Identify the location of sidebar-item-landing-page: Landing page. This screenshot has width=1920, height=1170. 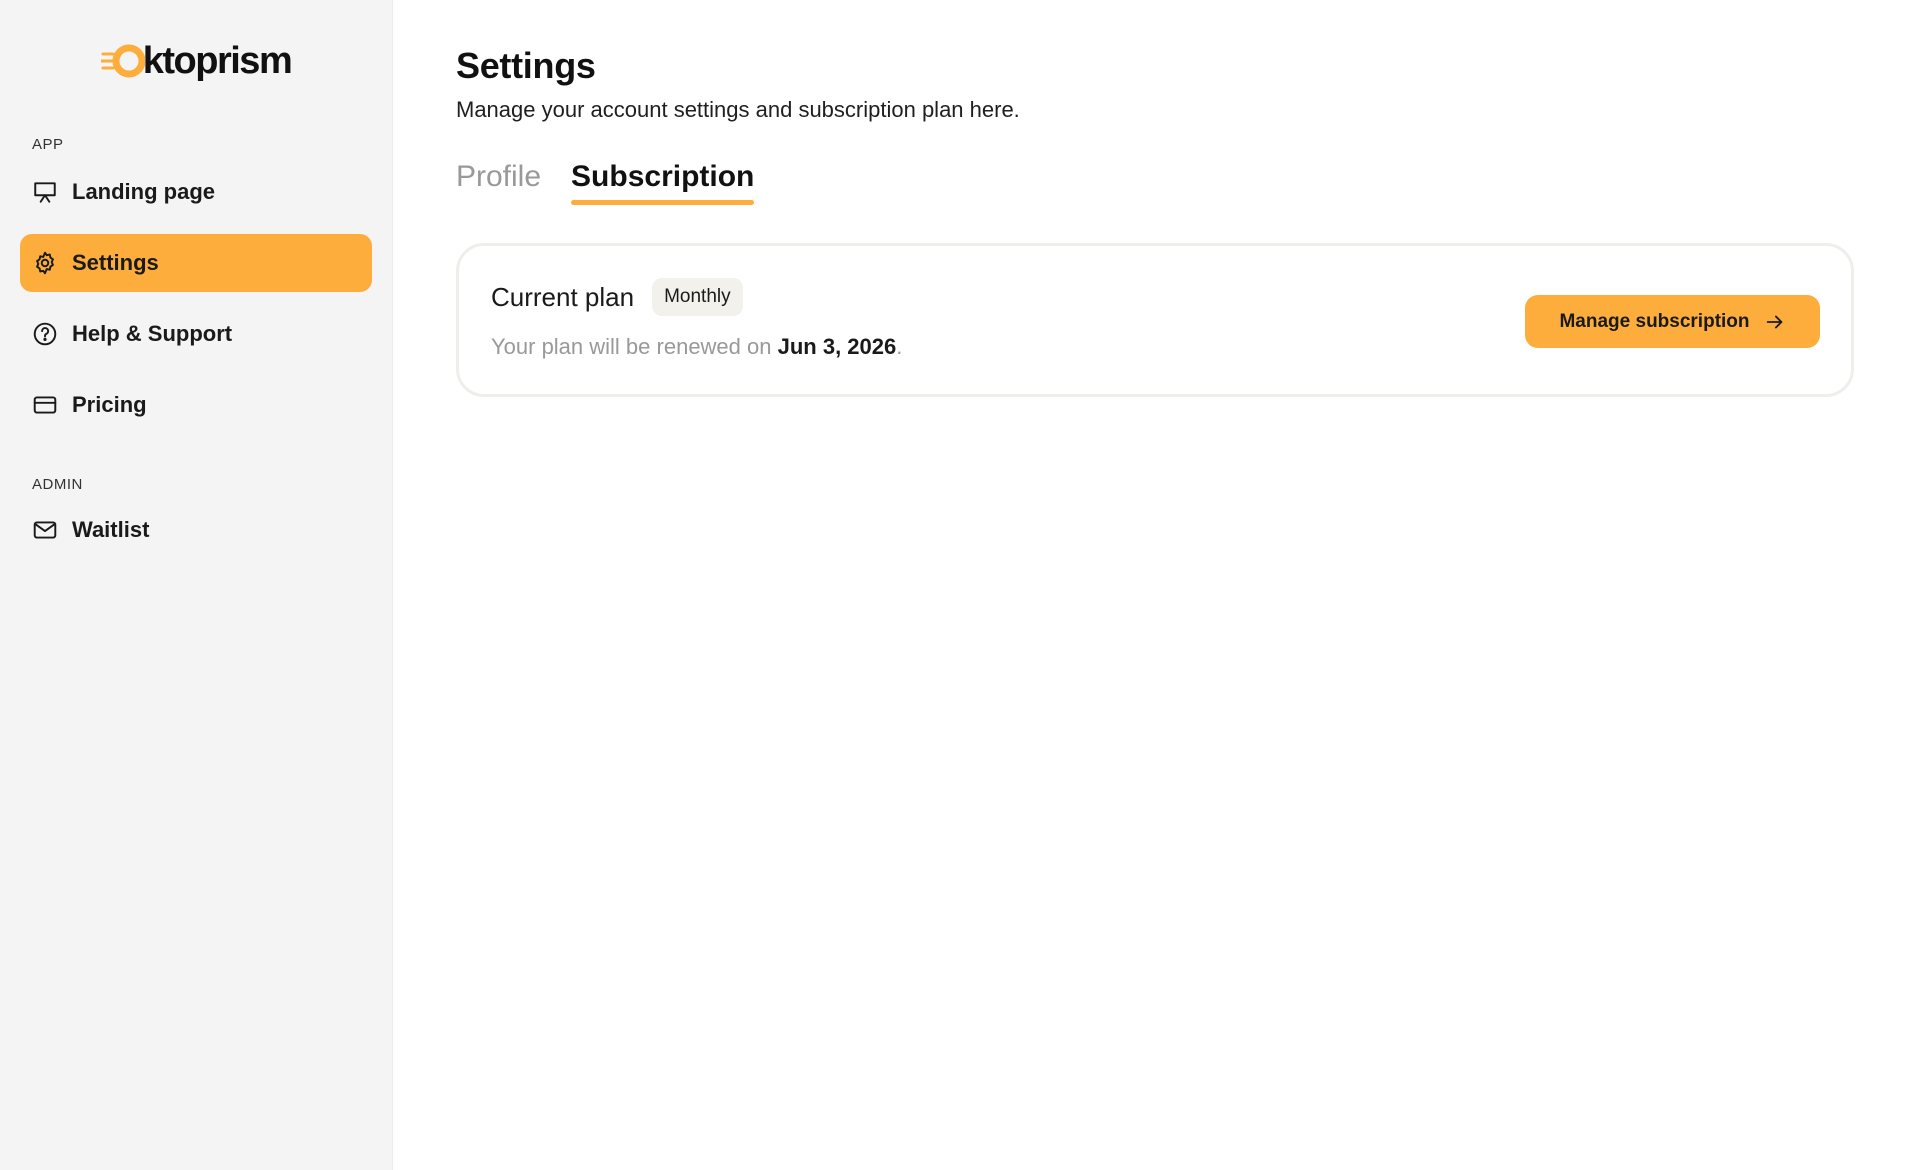
(196, 192).